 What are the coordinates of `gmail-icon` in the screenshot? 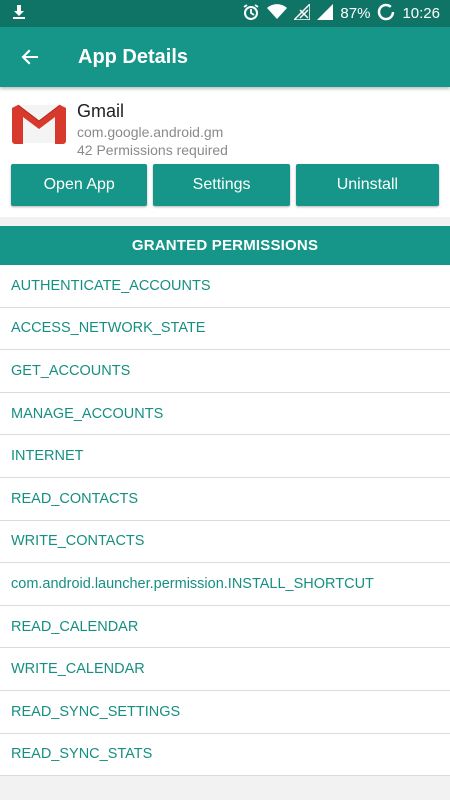 It's located at (39, 124).